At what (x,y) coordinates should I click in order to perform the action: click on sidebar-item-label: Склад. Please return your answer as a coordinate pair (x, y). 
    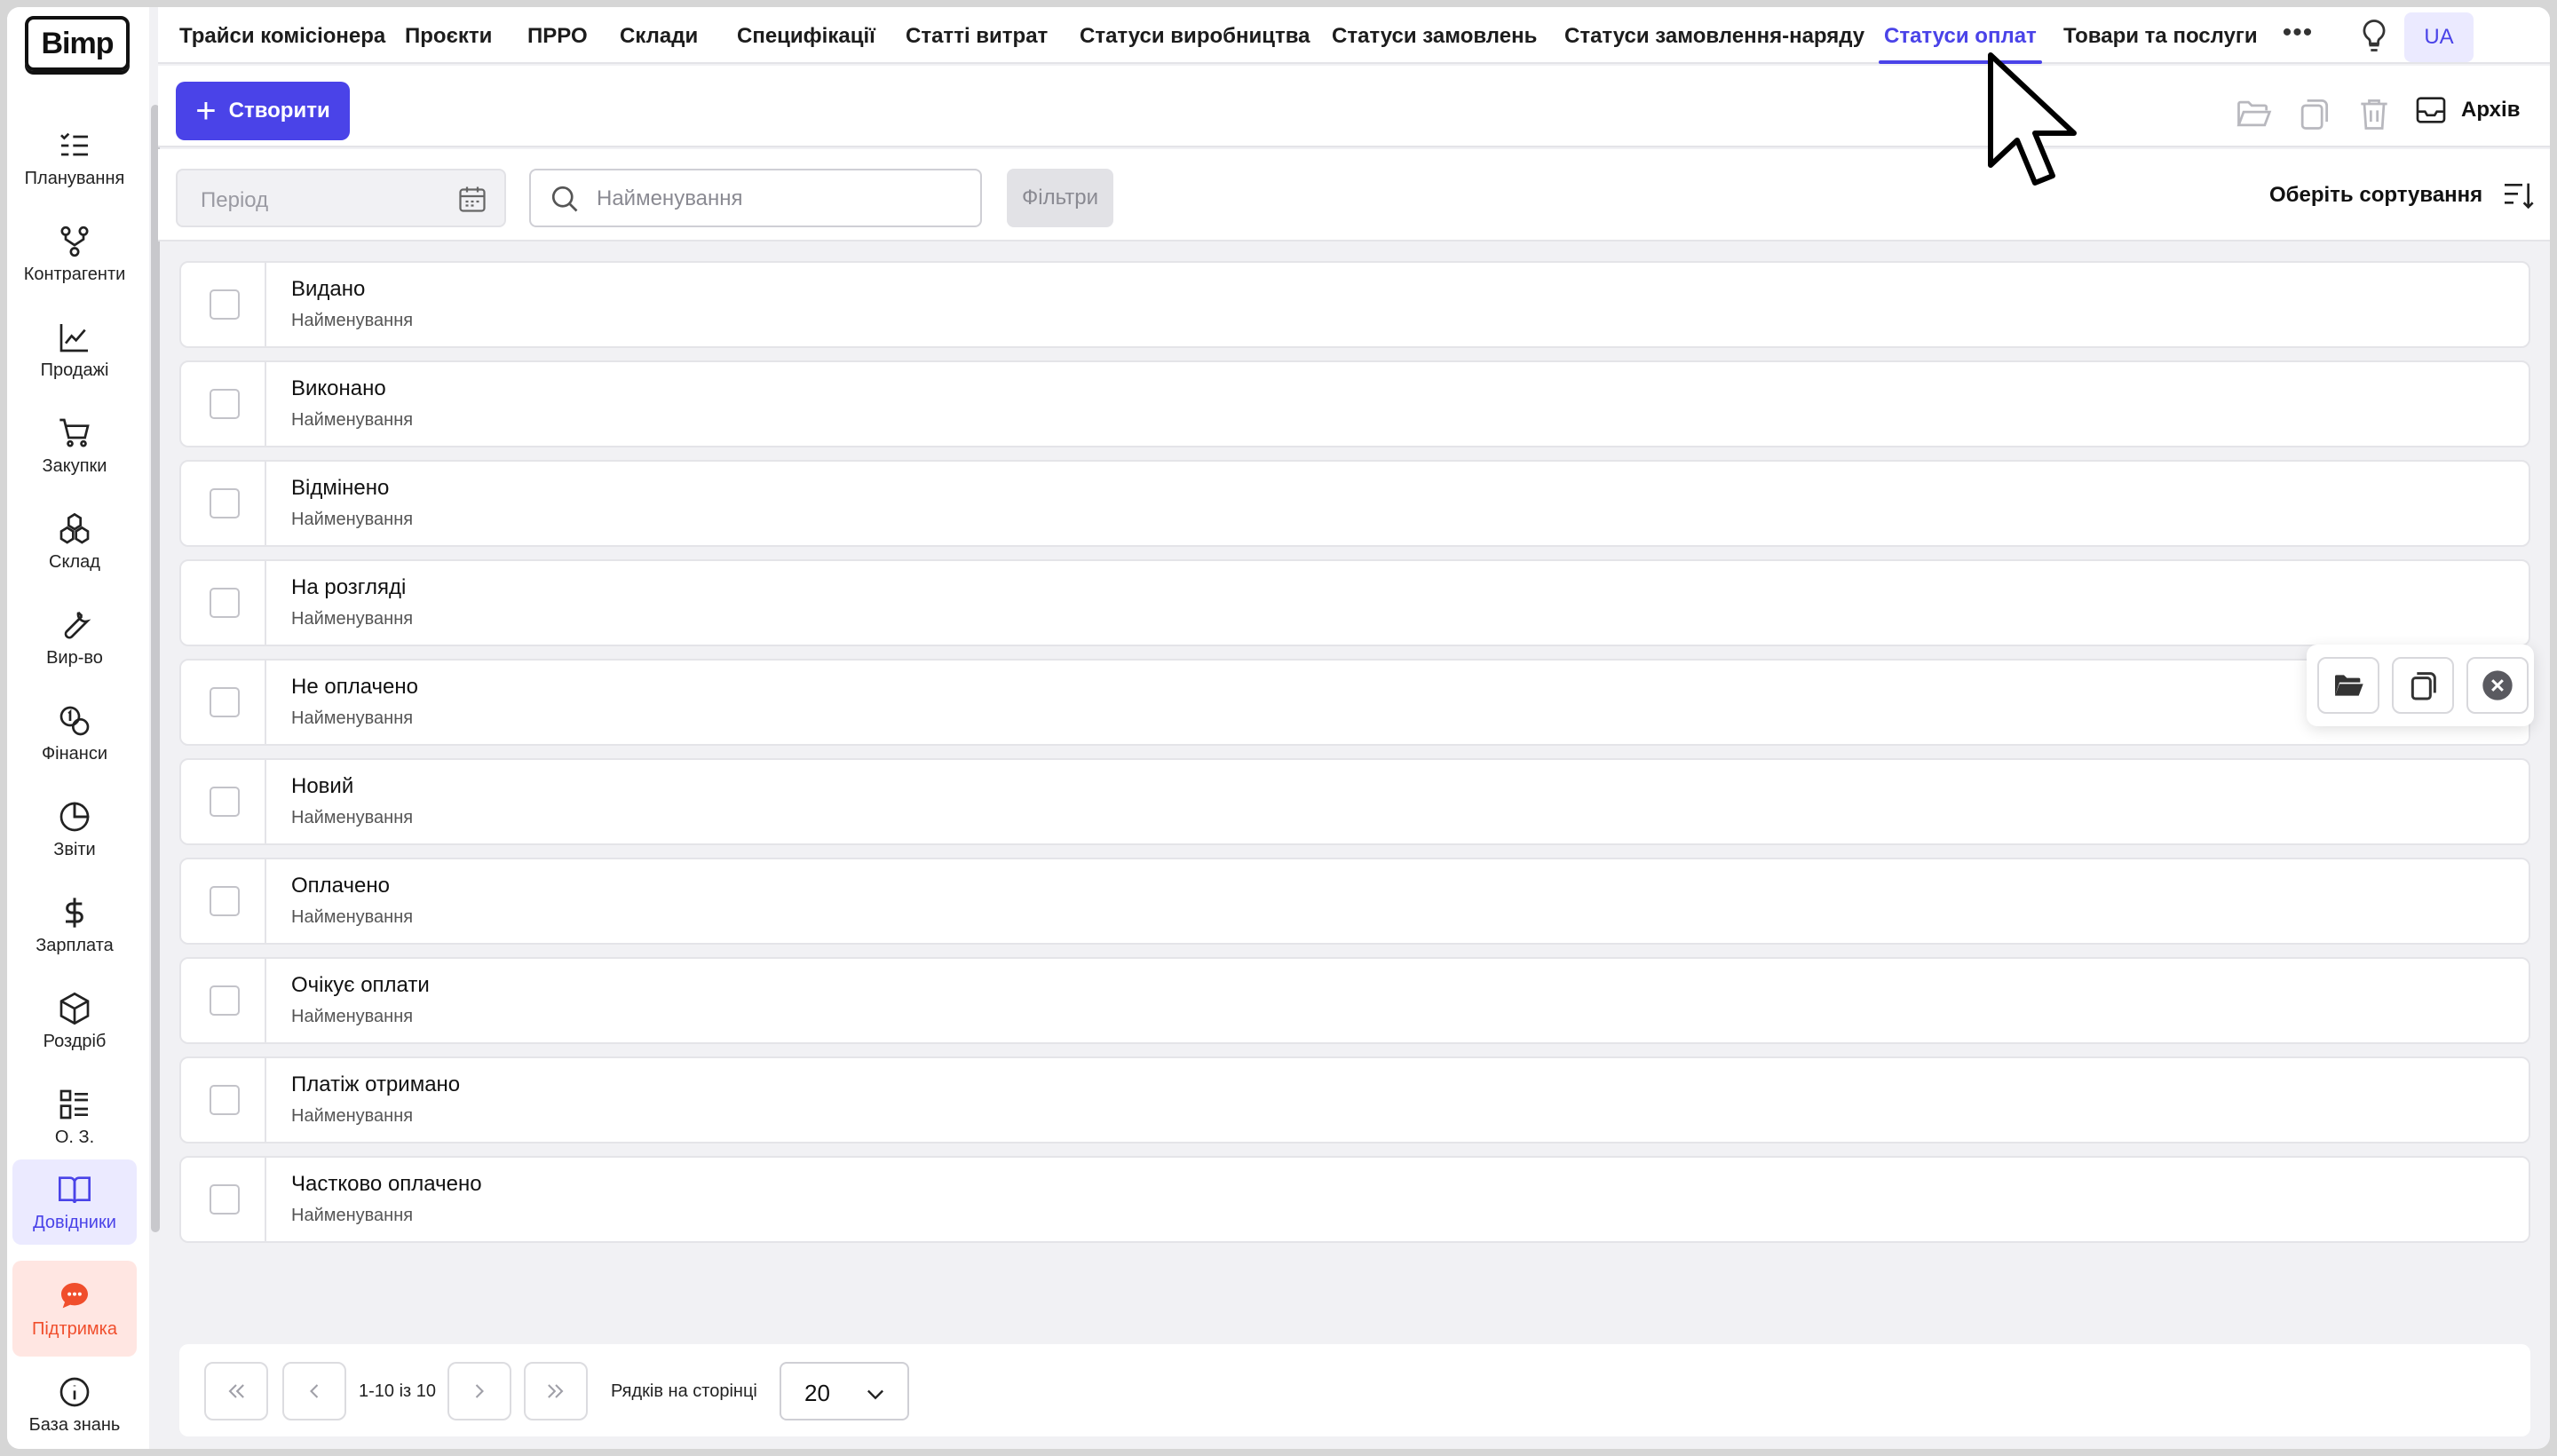
    Looking at the image, I should click on (74, 561).